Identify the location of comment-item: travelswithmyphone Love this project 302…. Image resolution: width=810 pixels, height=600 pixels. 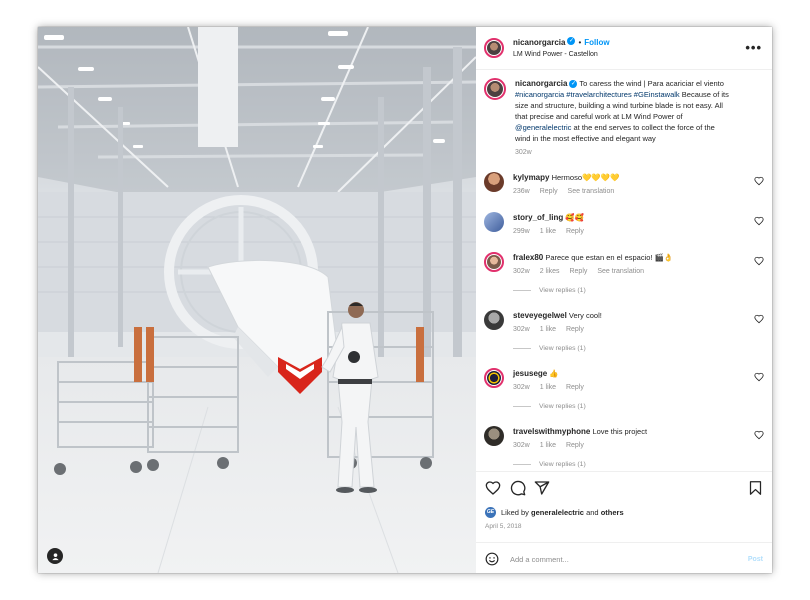
(624, 448).